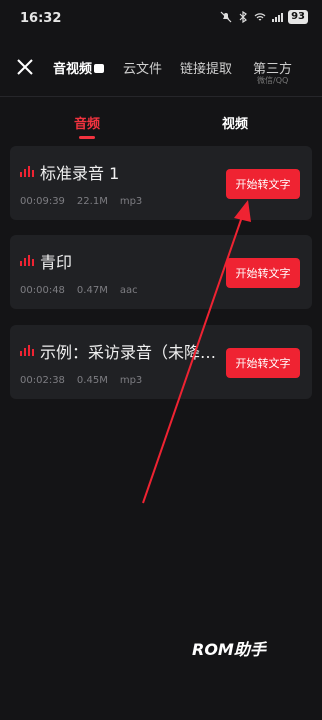  What do you see at coordinates (226, 17) in the screenshot?
I see `mute-icon` at bounding box center [226, 17].